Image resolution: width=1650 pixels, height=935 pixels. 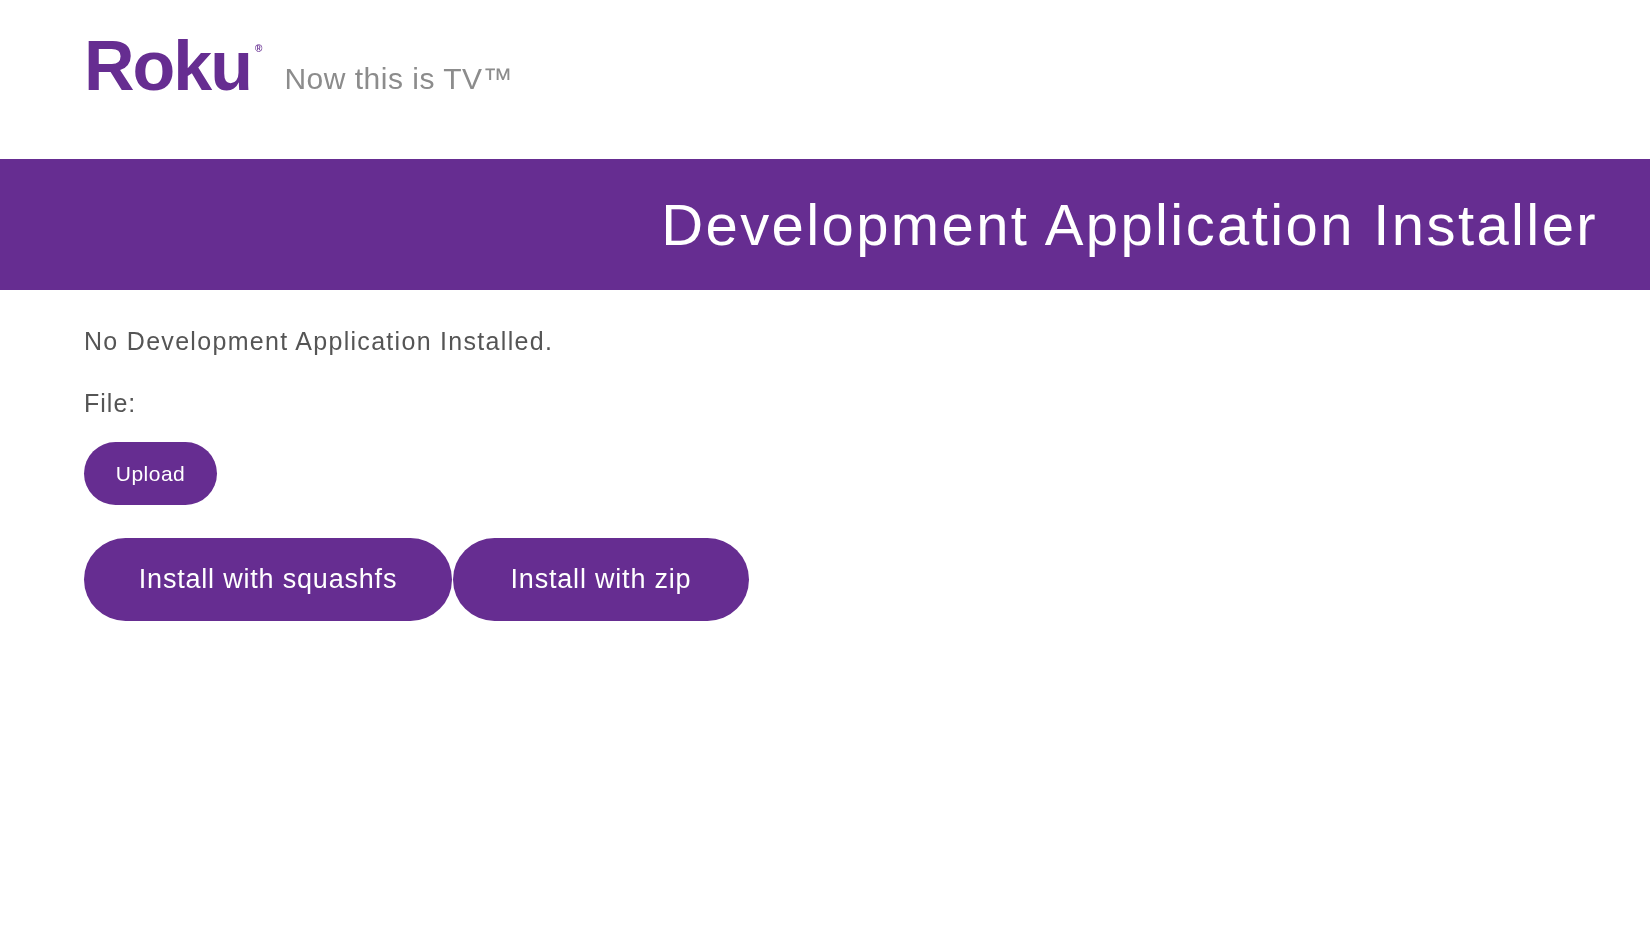 What do you see at coordinates (268, 579) in the screenshot?
I see `install-button: Install with squashfs` at bounding box center [268, 579].